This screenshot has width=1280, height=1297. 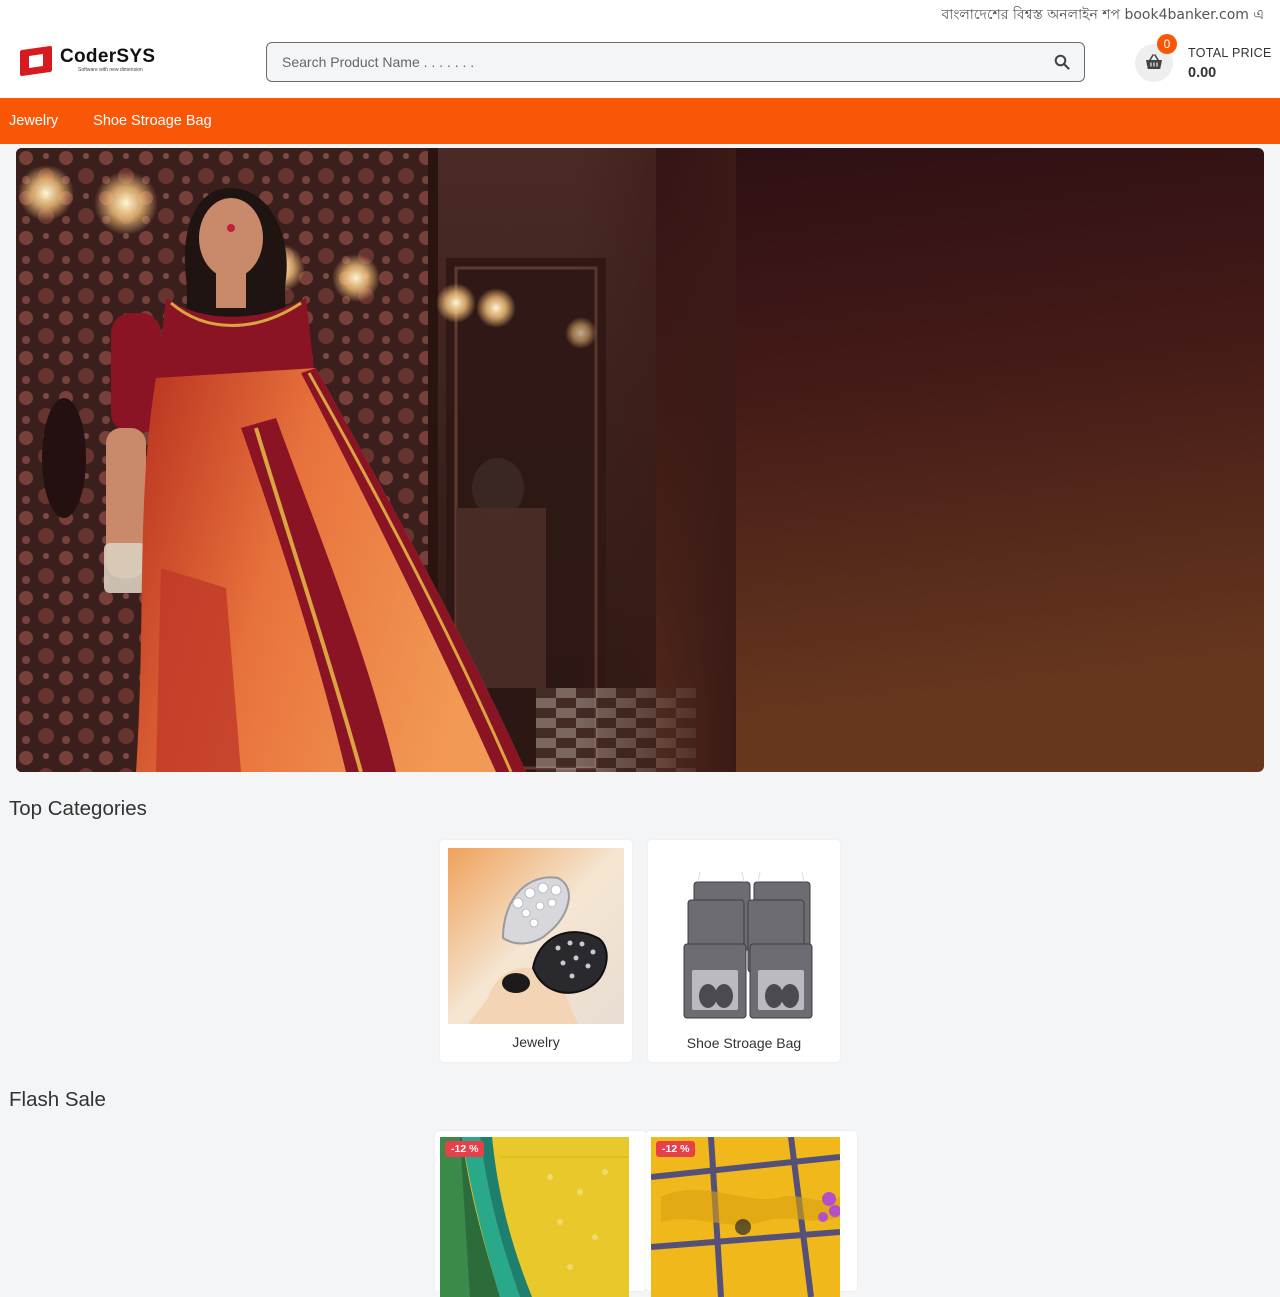 I want to click on category-label-jewelry: Jewelry, so click(x=536, y=1042).